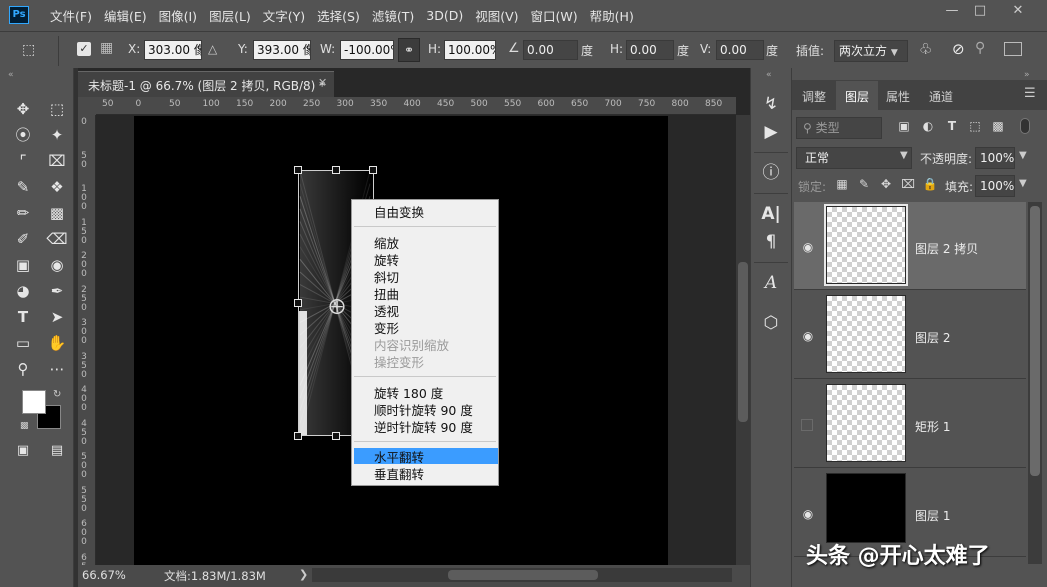  Describe the element at coordinates (206, 84) in the screenshot. I see `document-tab: 未标题-1 @ 66.7% (图层 2 拷贝, RGB/8) *` at that location.